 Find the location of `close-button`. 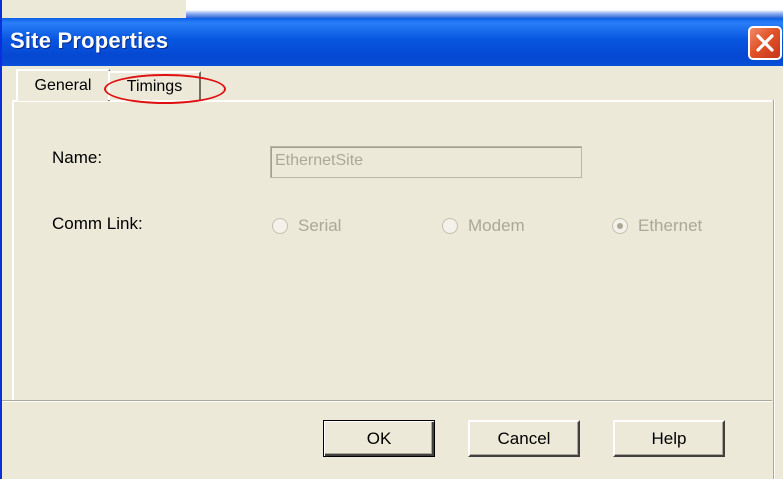

close-button is located at coordinates (765, 43).